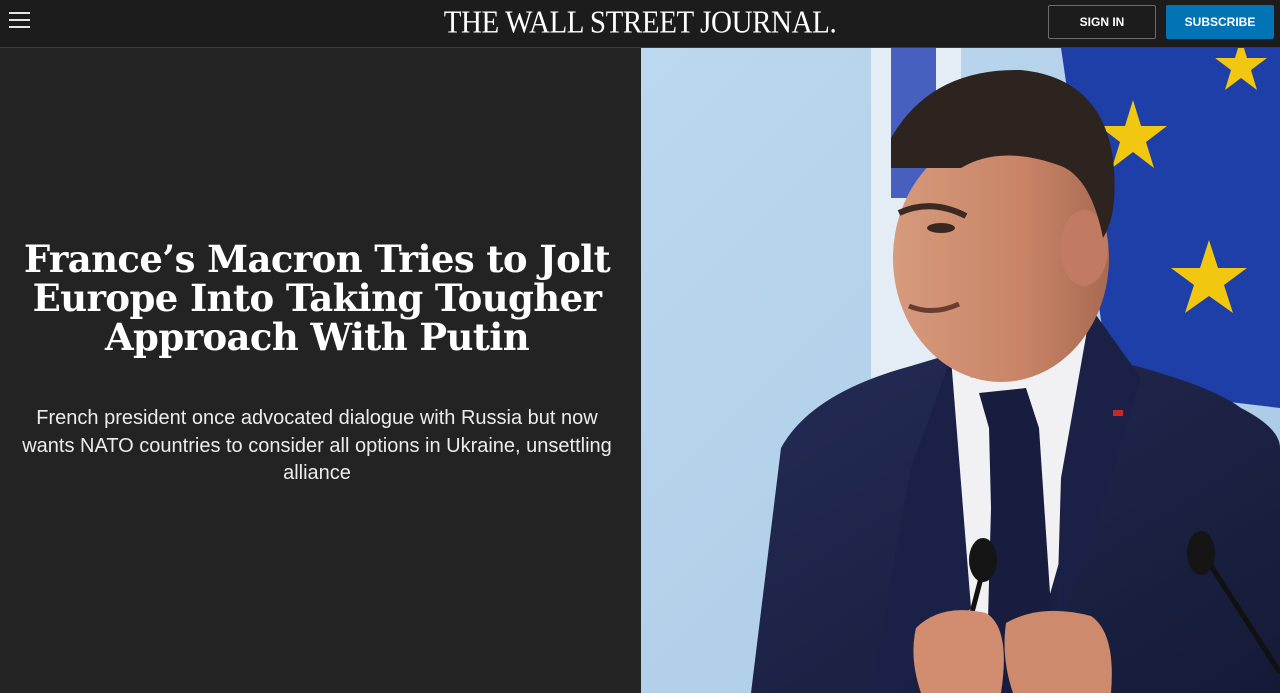 Image resolution: width=1280 pixels, height=693 pixels. I want to click on microphone-right, so click(1201, 553).